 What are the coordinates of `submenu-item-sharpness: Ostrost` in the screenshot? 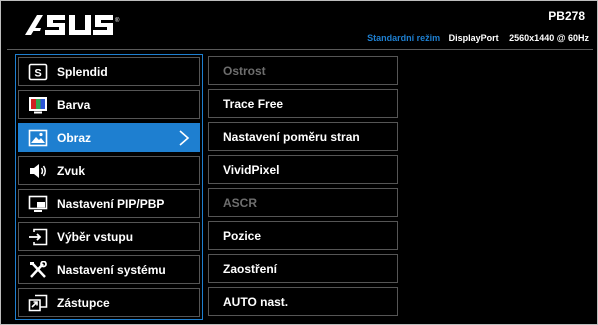 It's located at (303, 70).